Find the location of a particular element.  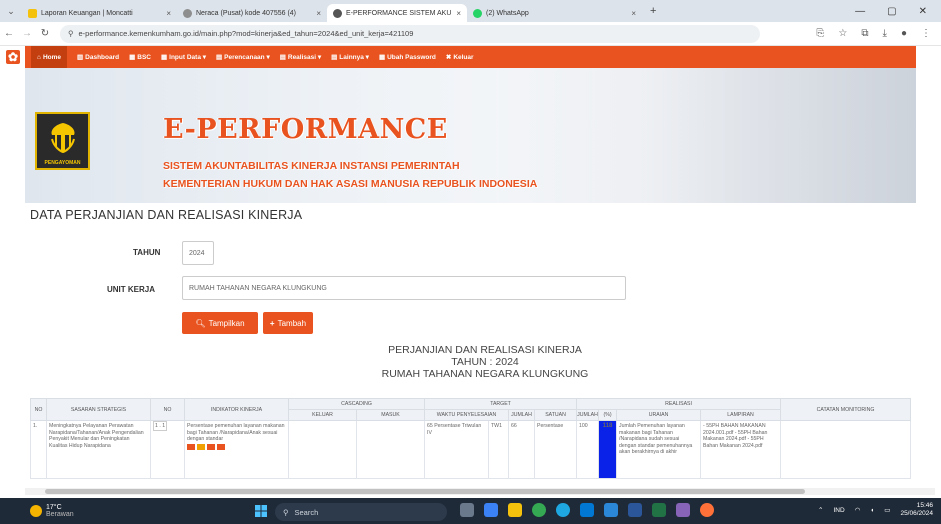

explorer-icon is located at coordinates (515, 510).